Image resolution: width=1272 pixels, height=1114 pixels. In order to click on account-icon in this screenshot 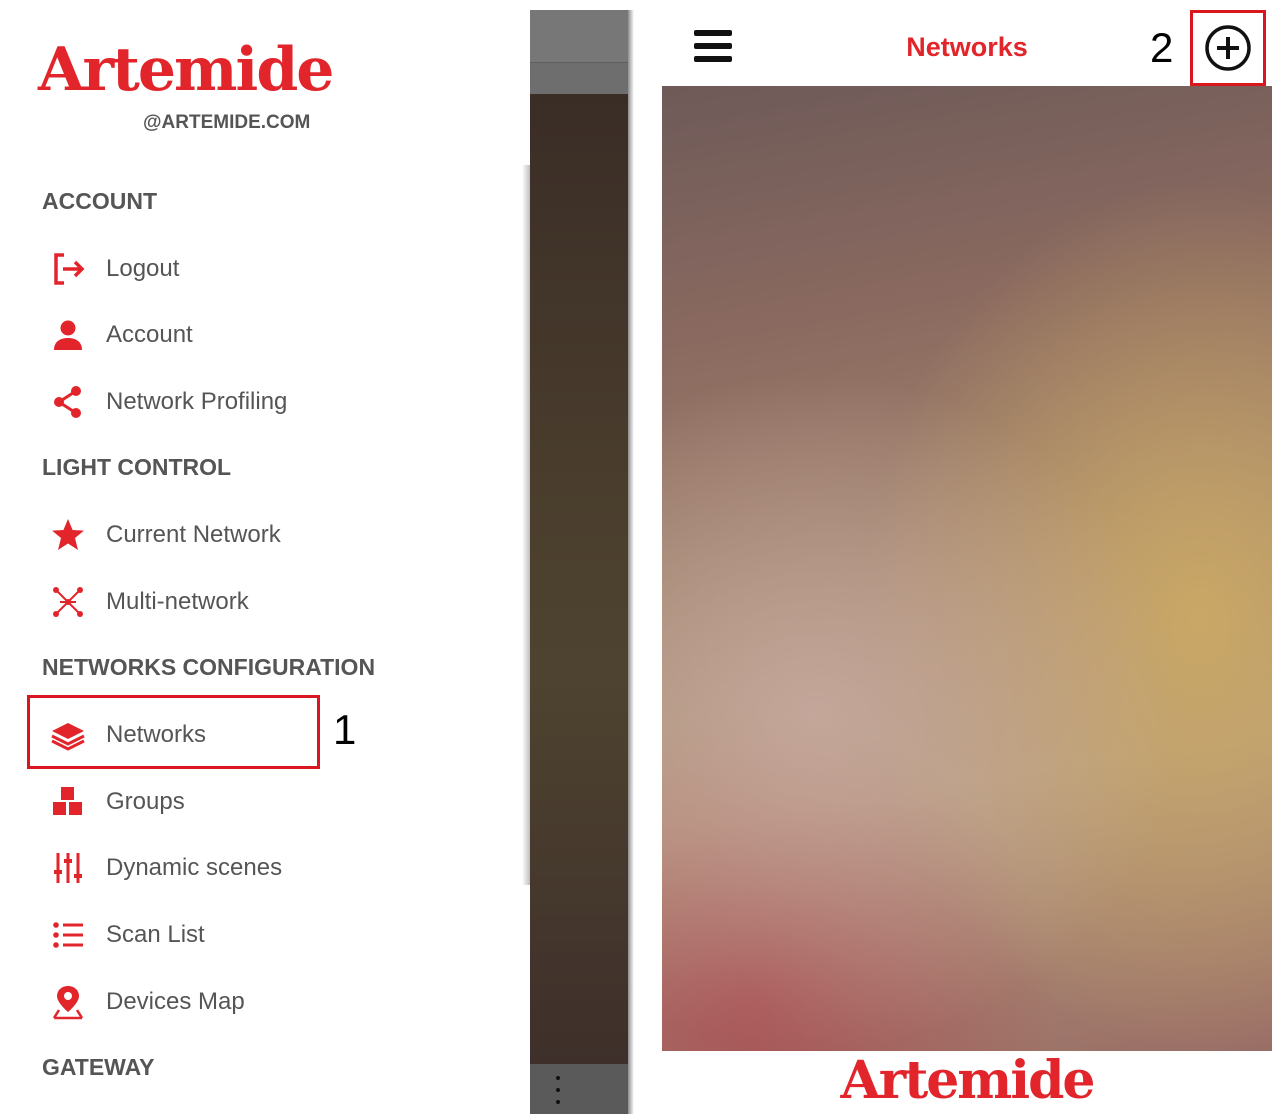, I will do `click(68, 335)`.